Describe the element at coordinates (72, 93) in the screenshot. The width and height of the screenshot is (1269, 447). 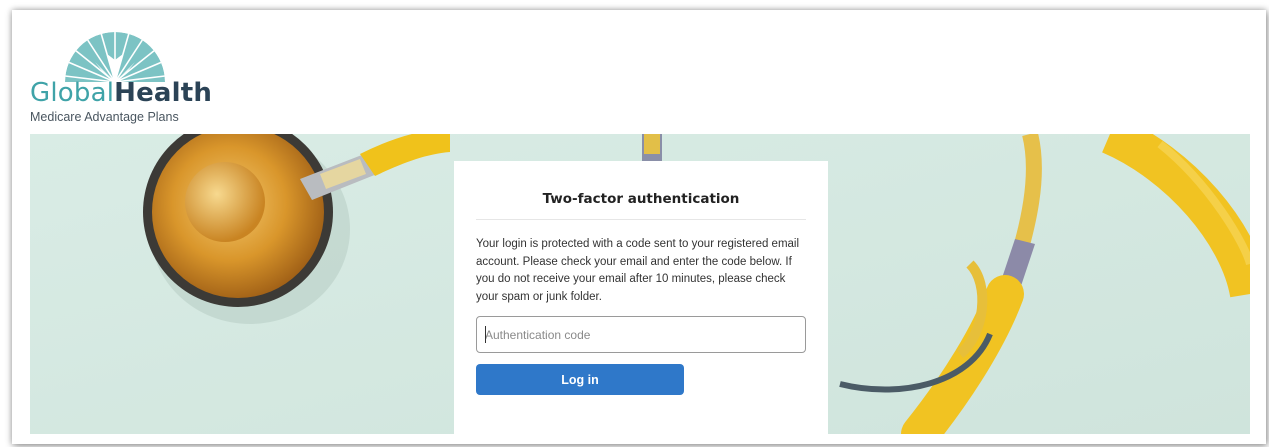
I see `brand-name-light: Global` at that location.